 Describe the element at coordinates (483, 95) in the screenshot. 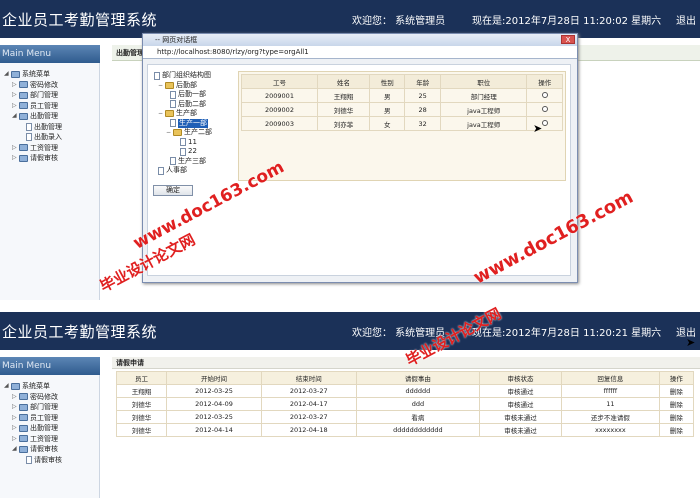

I see `cell: 部门经理` at that location.